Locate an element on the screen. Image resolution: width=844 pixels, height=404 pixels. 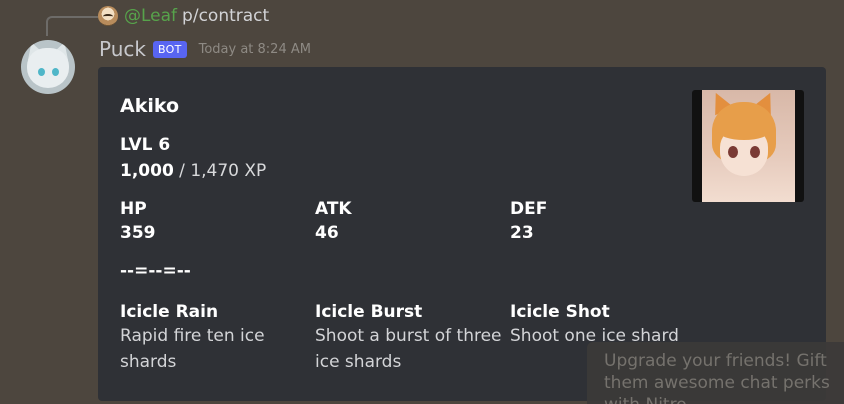
skill-description-line: shards is located at coordinates (148, 362).